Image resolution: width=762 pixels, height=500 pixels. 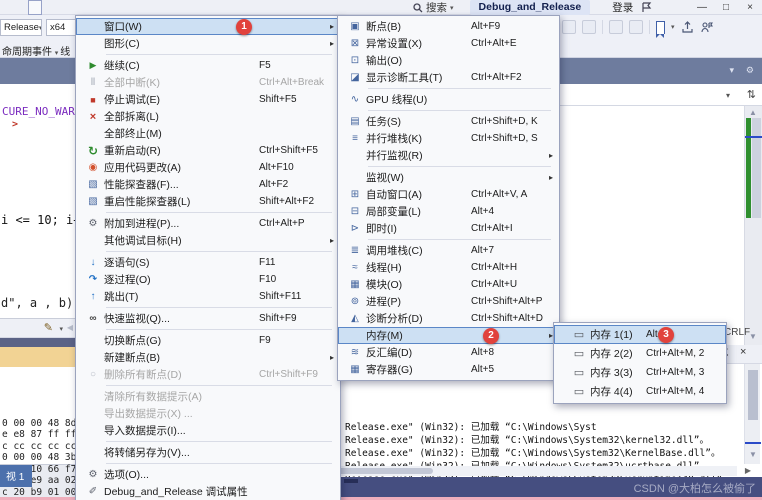 What do you see at coordinates (208, 99) in the screenshot?
I see `menu-item: ■ 停止调试(E) Shift+F5` at bounding box center [208, 99].